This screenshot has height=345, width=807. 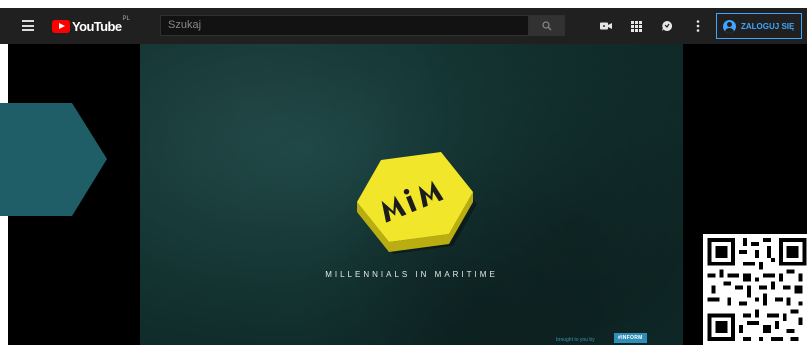 What do you see at coordinates (606, 26) in the screenshot?
I see `video-camera-icon` at bounding box center [606, 26].